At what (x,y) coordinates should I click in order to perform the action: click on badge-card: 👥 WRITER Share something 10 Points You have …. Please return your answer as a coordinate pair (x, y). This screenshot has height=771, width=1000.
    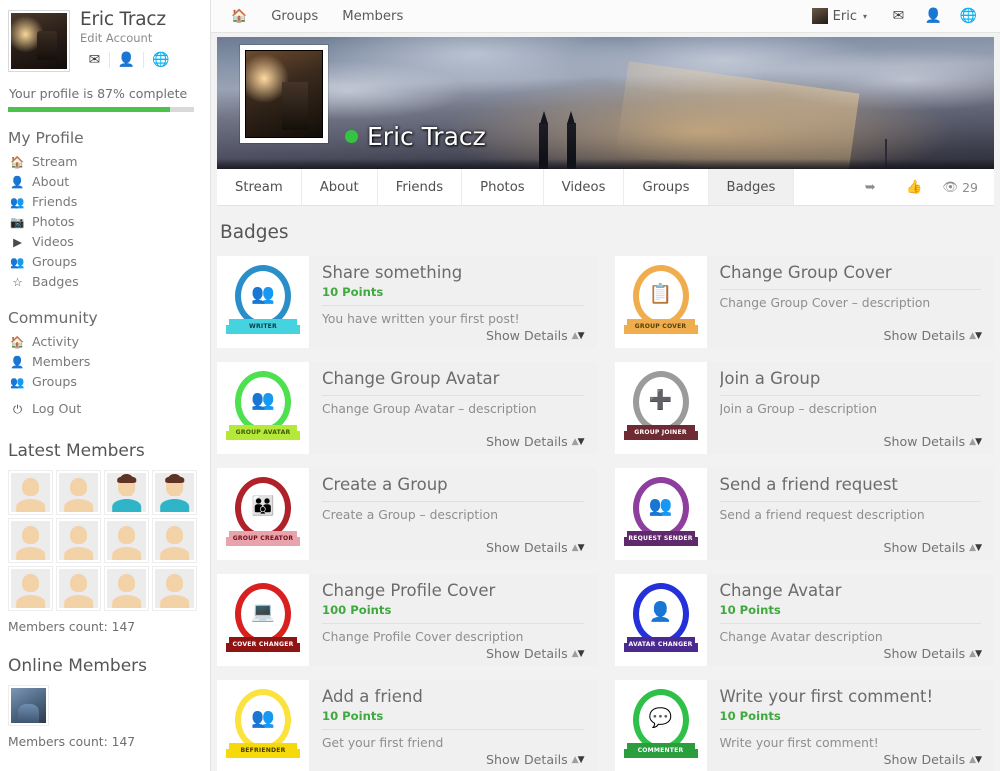
    Looking at the image, I should click on (407, 302).